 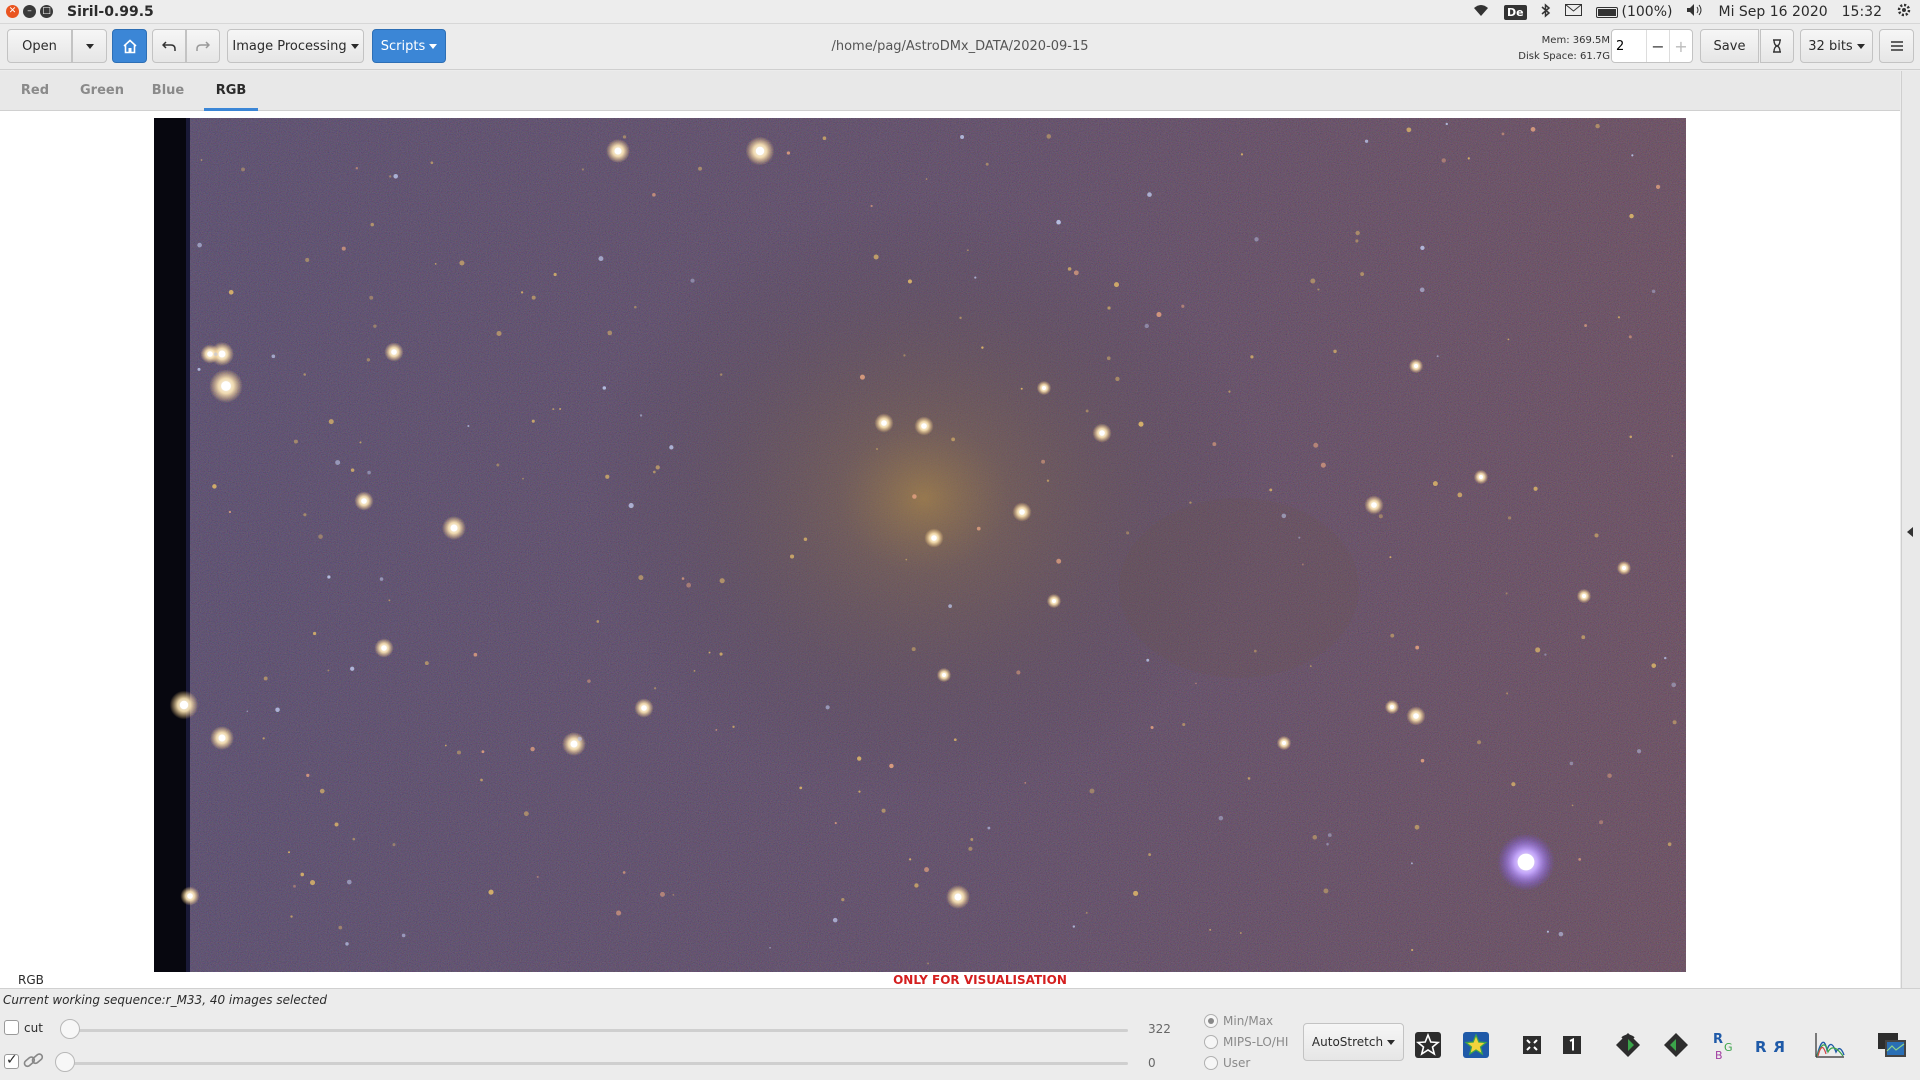 I want to click on visualisation-notice: ONLY FOR VISUALISATION, so click(x=980, y=980).